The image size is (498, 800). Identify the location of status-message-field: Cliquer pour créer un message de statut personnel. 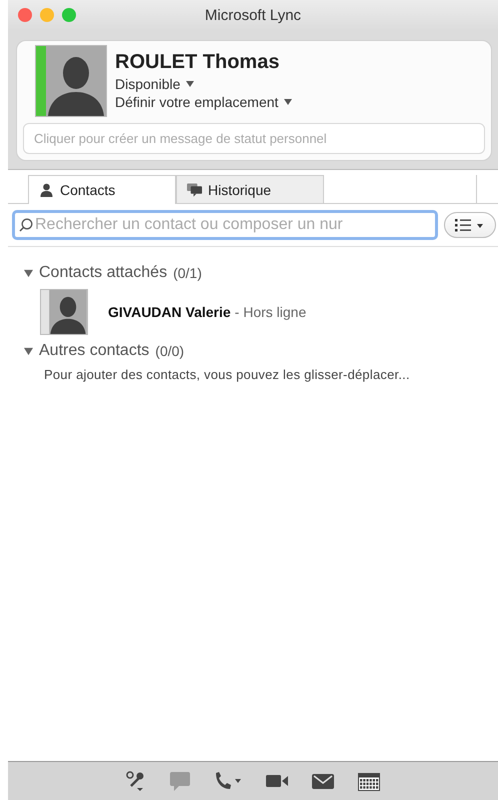
(254, 138).